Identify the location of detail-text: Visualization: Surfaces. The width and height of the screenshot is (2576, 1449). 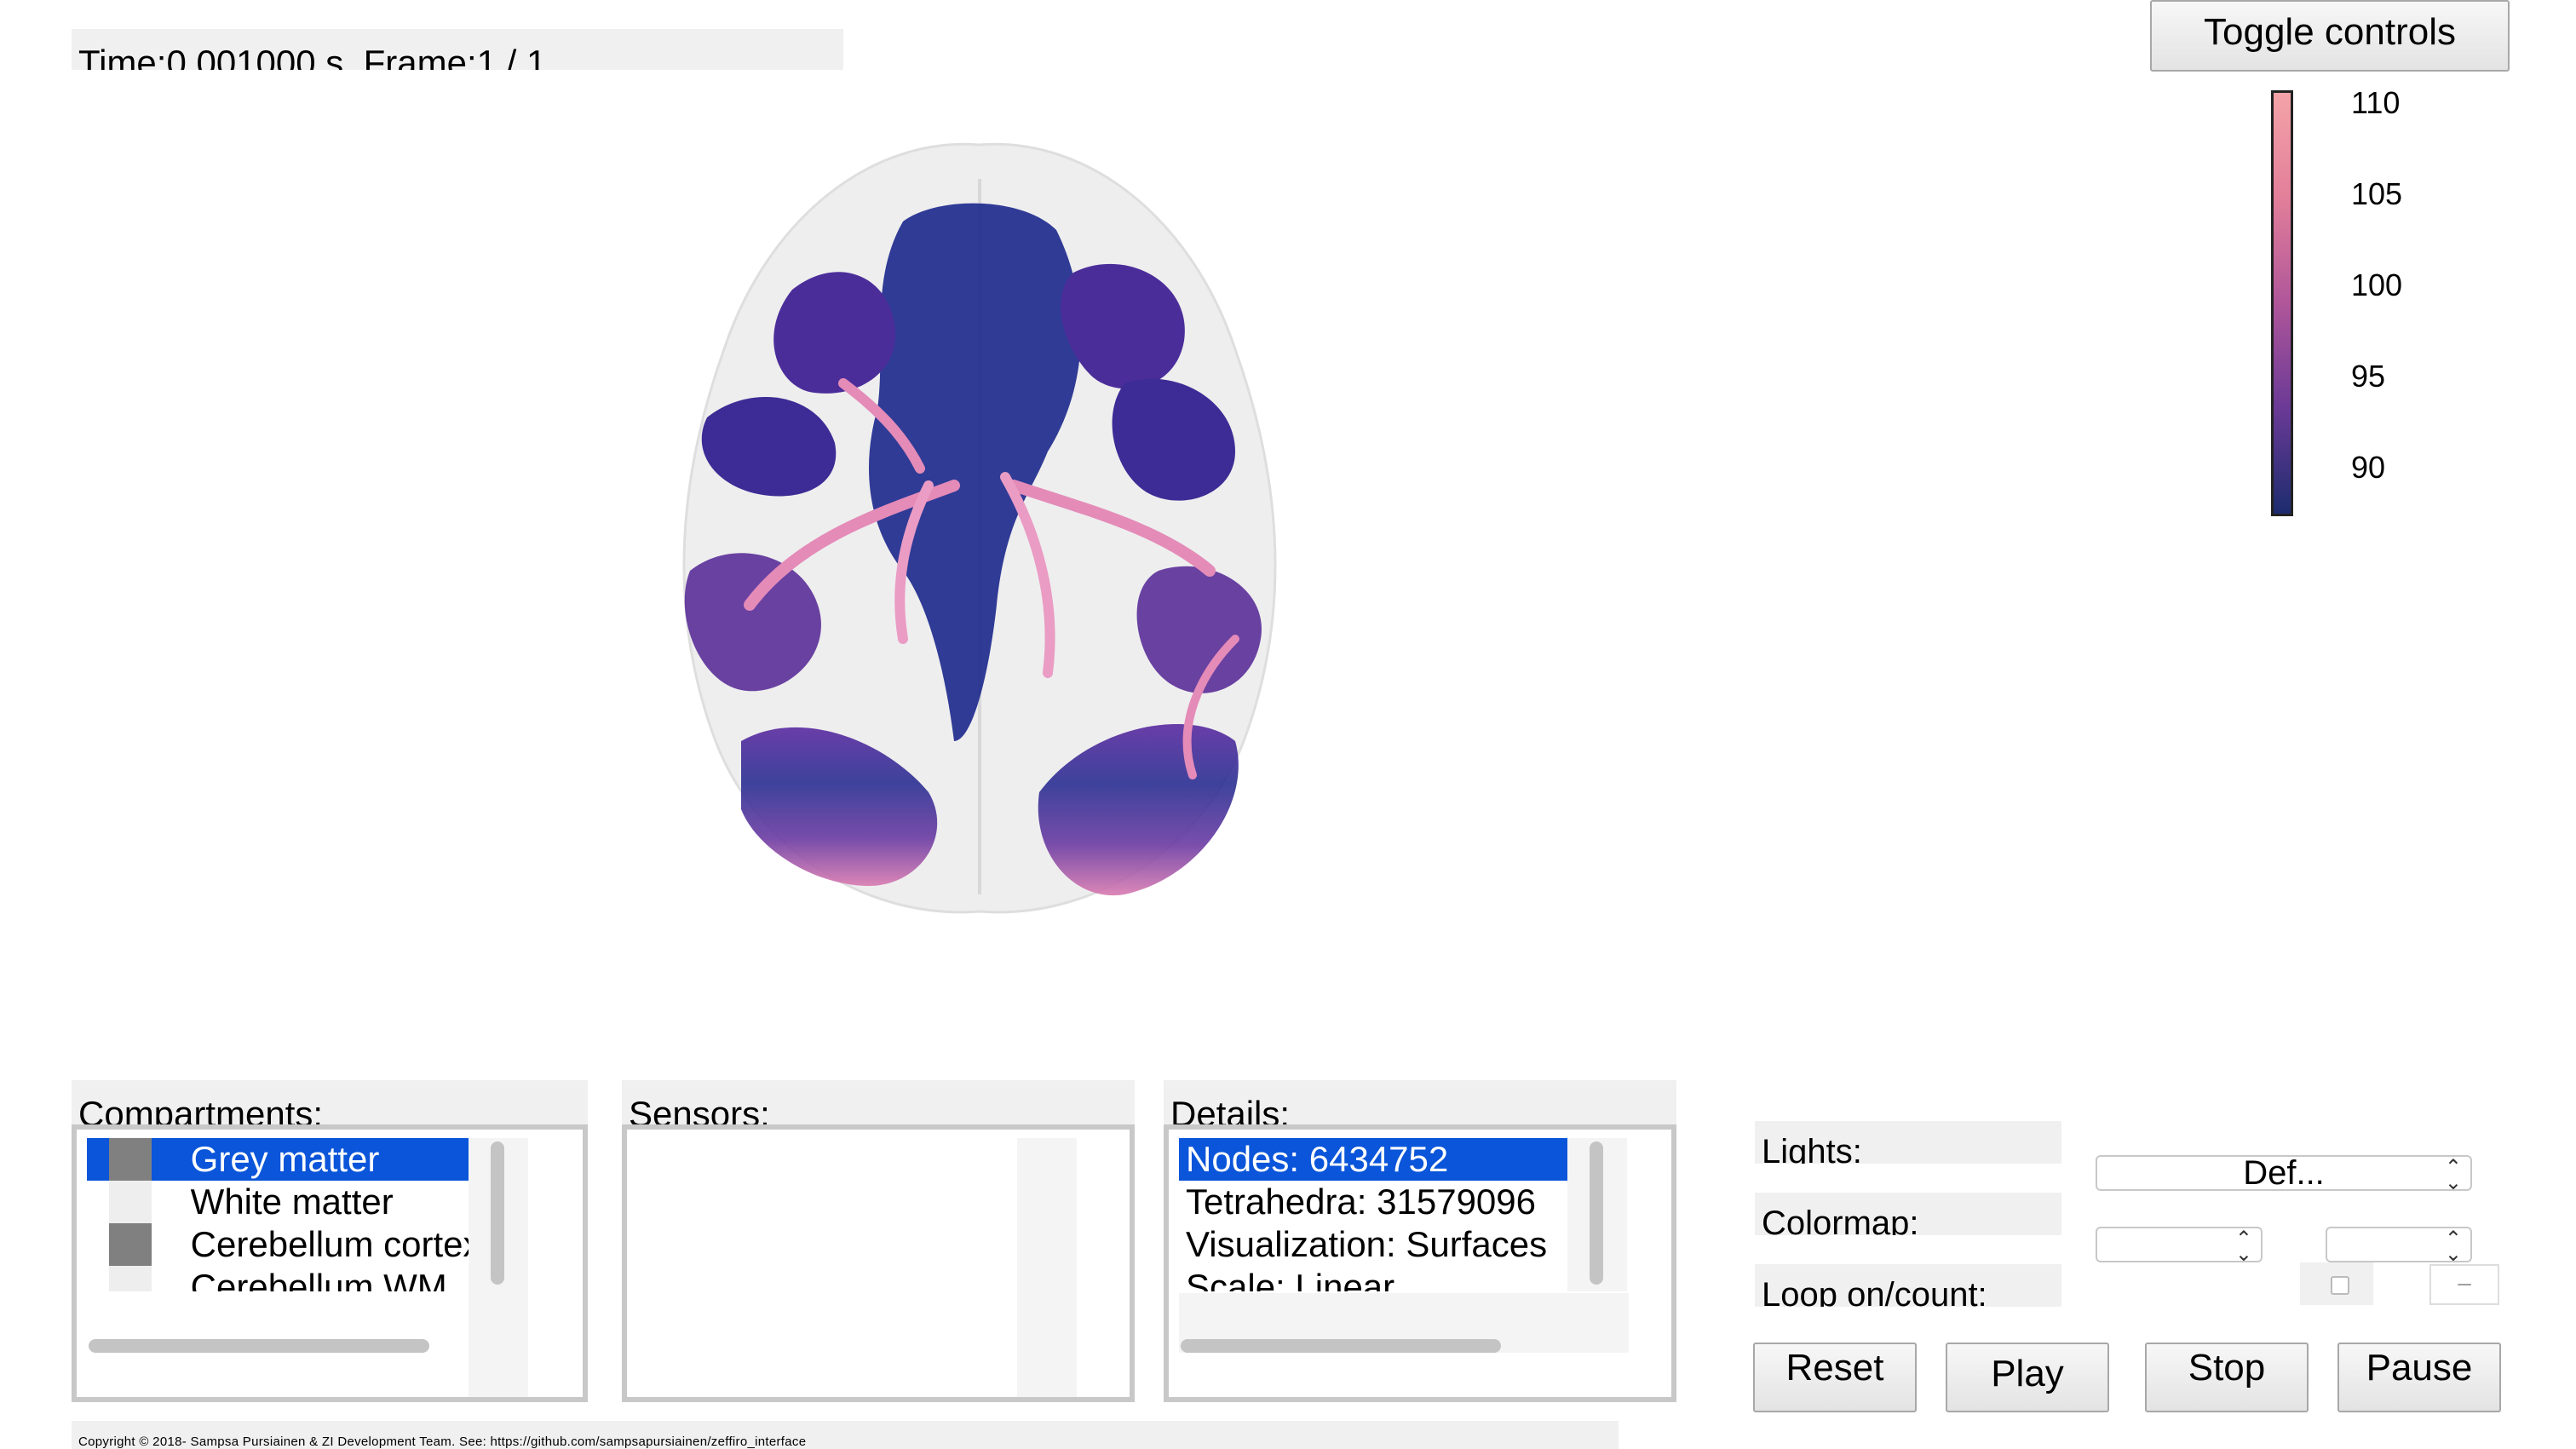
(1367, 1244).